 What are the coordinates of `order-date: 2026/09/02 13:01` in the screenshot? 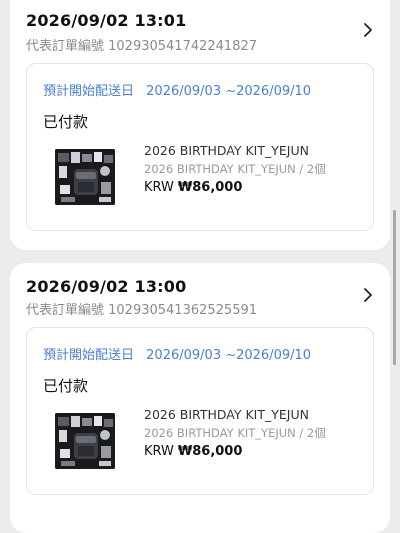 It's located at (106, 20).